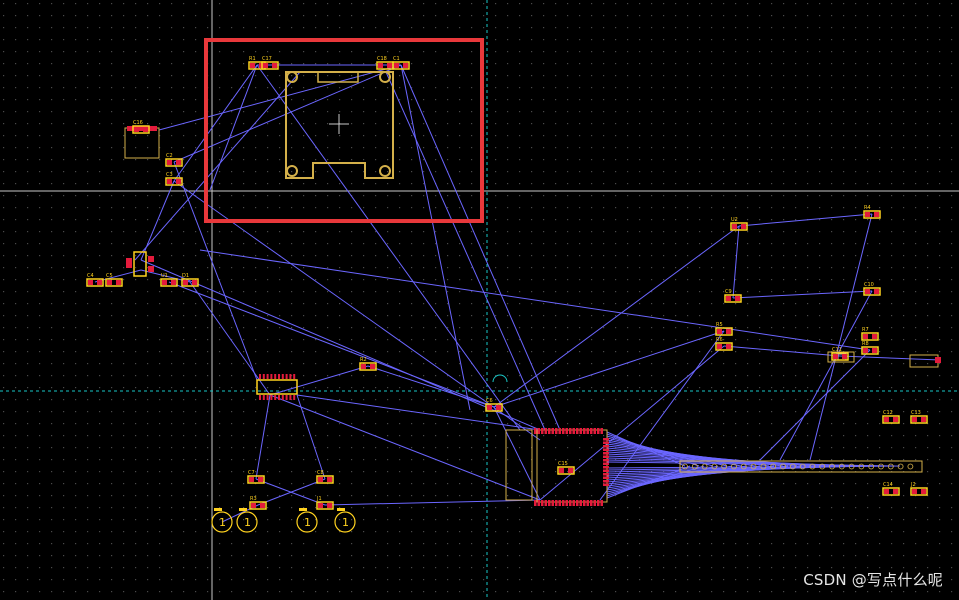 This screenshot has height=600, width=959. I want to click on designator-label: J1, so click(319, 499).